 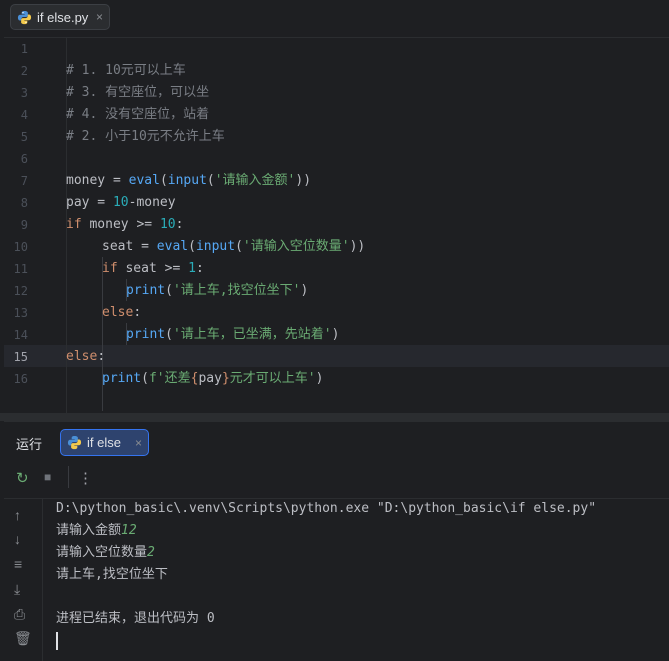 I want to click on line-number: 16, so click(x=20, y=379).